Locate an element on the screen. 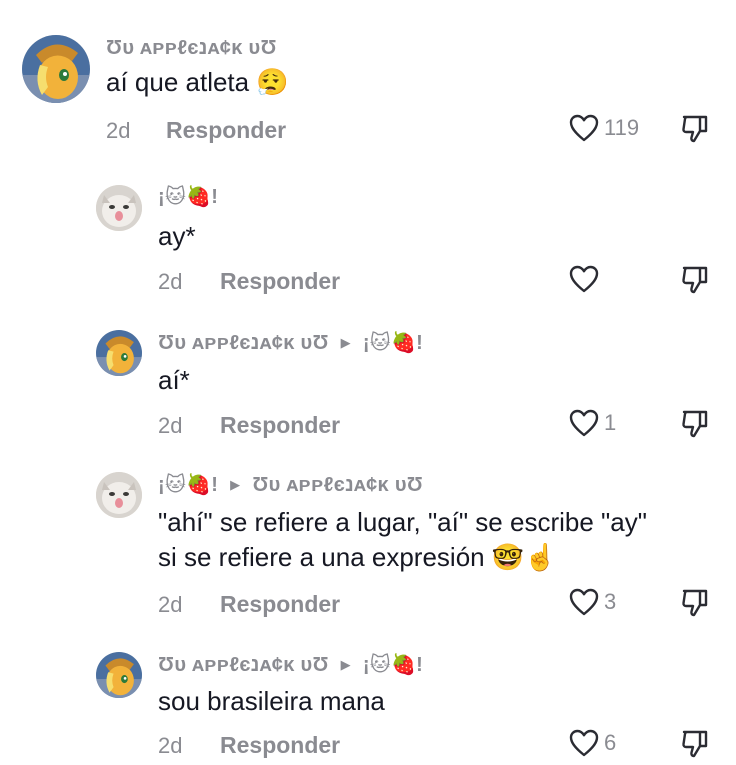 The width and height of the screenshot is (736, 765). comment-text: ay* is located at coordinates (177, 236).